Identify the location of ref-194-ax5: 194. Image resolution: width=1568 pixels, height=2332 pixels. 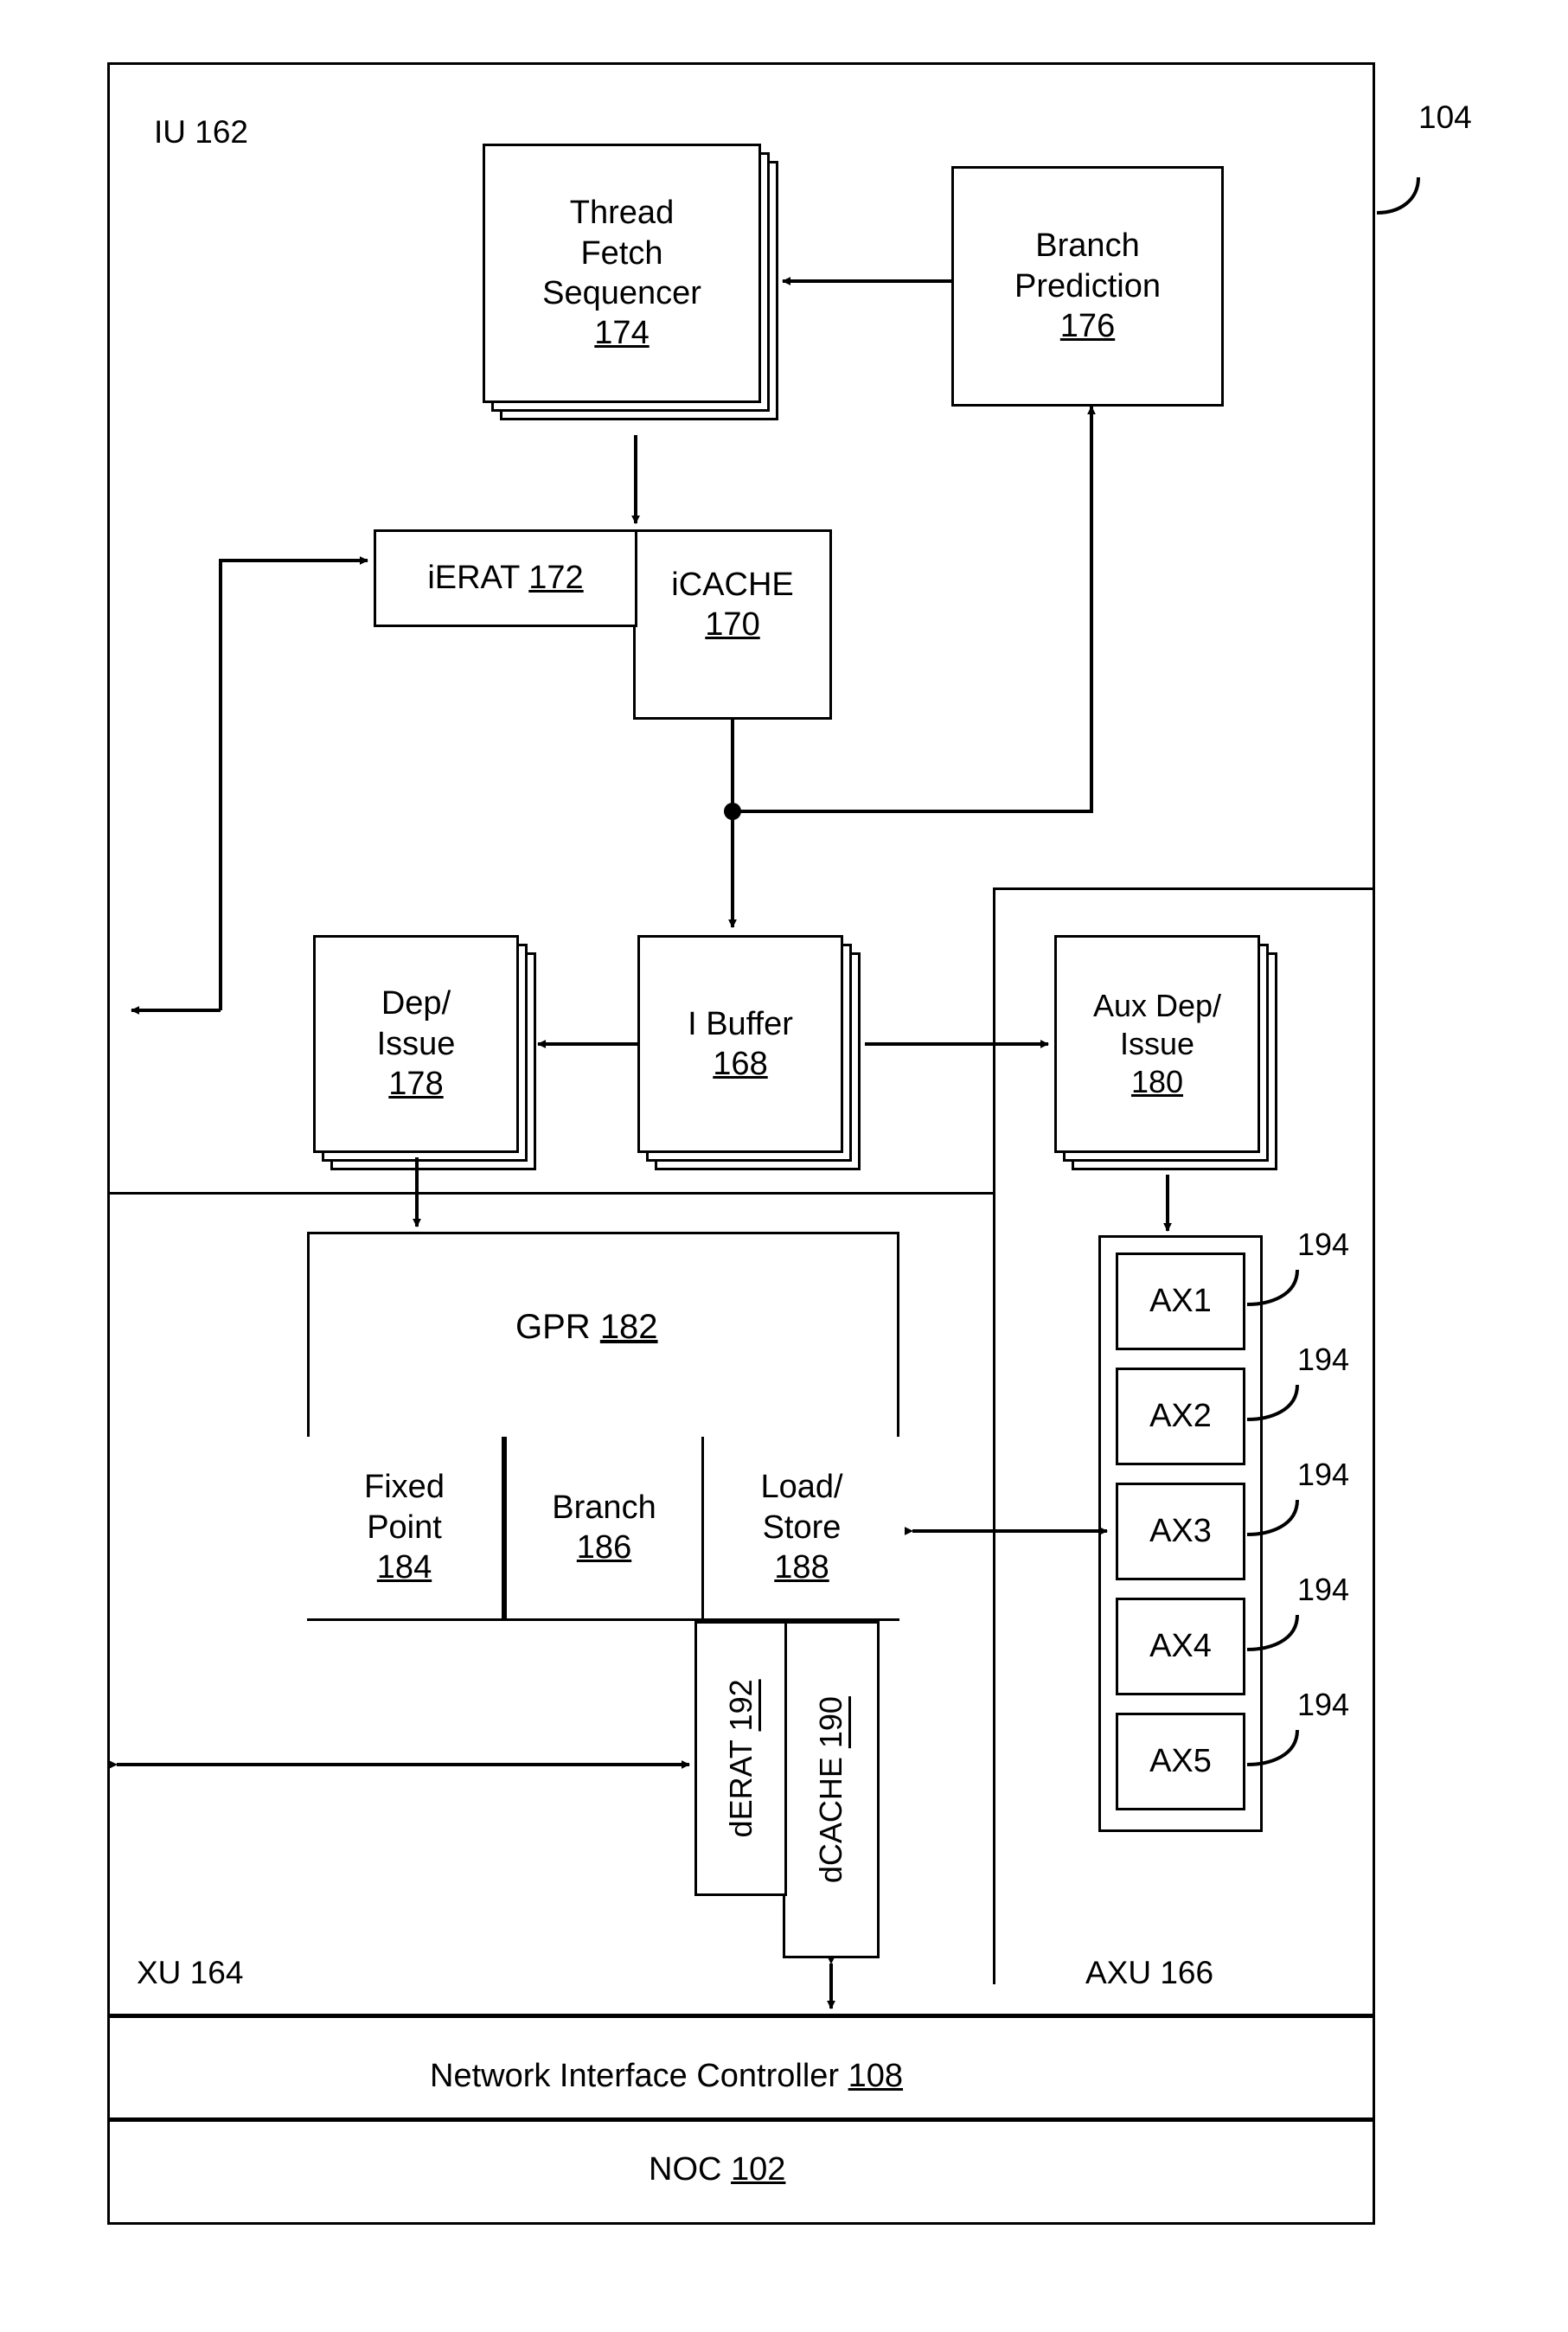
(1323, 1704).